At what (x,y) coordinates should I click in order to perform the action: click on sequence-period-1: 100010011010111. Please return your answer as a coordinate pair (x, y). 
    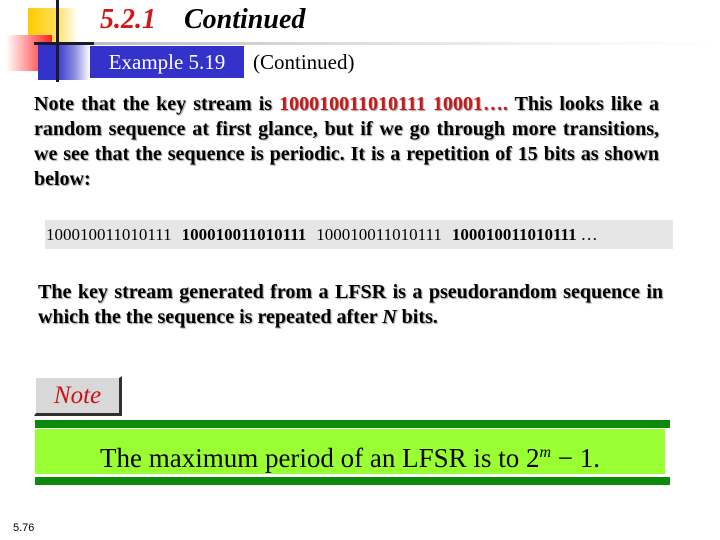
    Looking at the image, I should click on (109, 234).